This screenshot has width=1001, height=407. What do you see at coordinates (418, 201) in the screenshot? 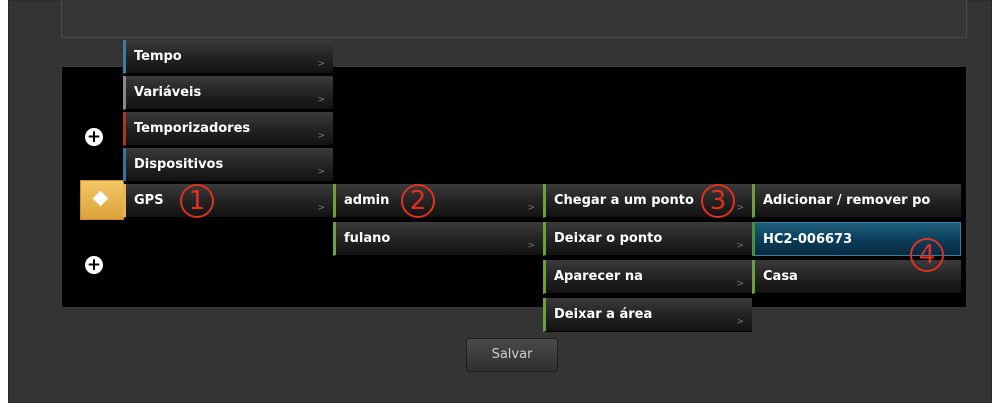
I see `callout-2: 2` at bounding box center [418, 201].